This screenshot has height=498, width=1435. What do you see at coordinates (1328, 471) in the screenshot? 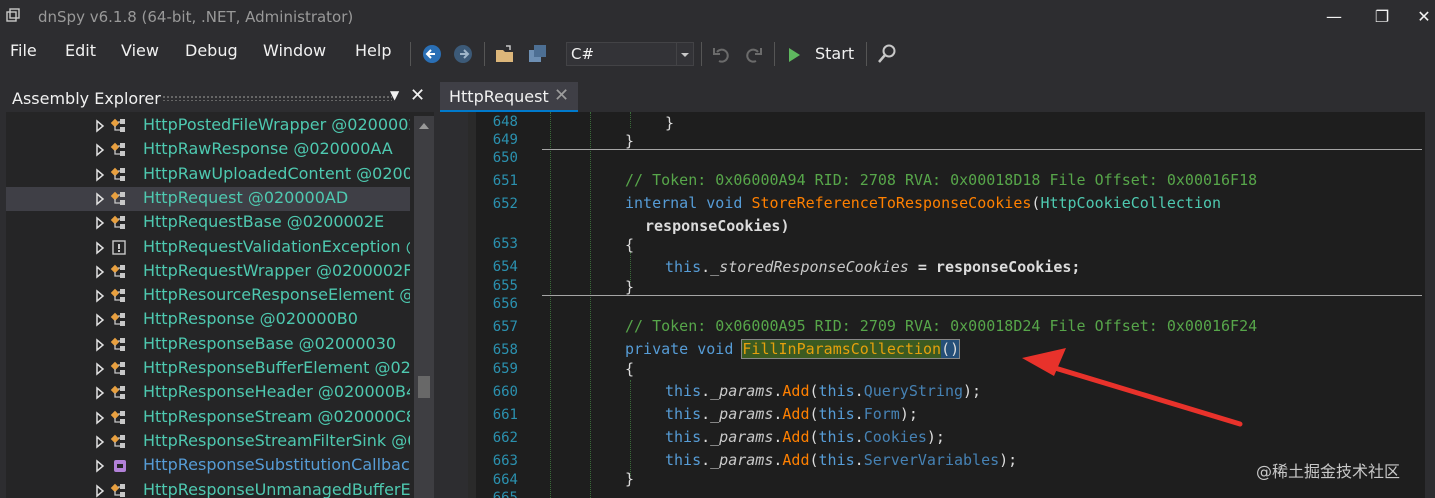
I see `watermark: @稀土掘金技术社区` at bounding box center [1328, 471].